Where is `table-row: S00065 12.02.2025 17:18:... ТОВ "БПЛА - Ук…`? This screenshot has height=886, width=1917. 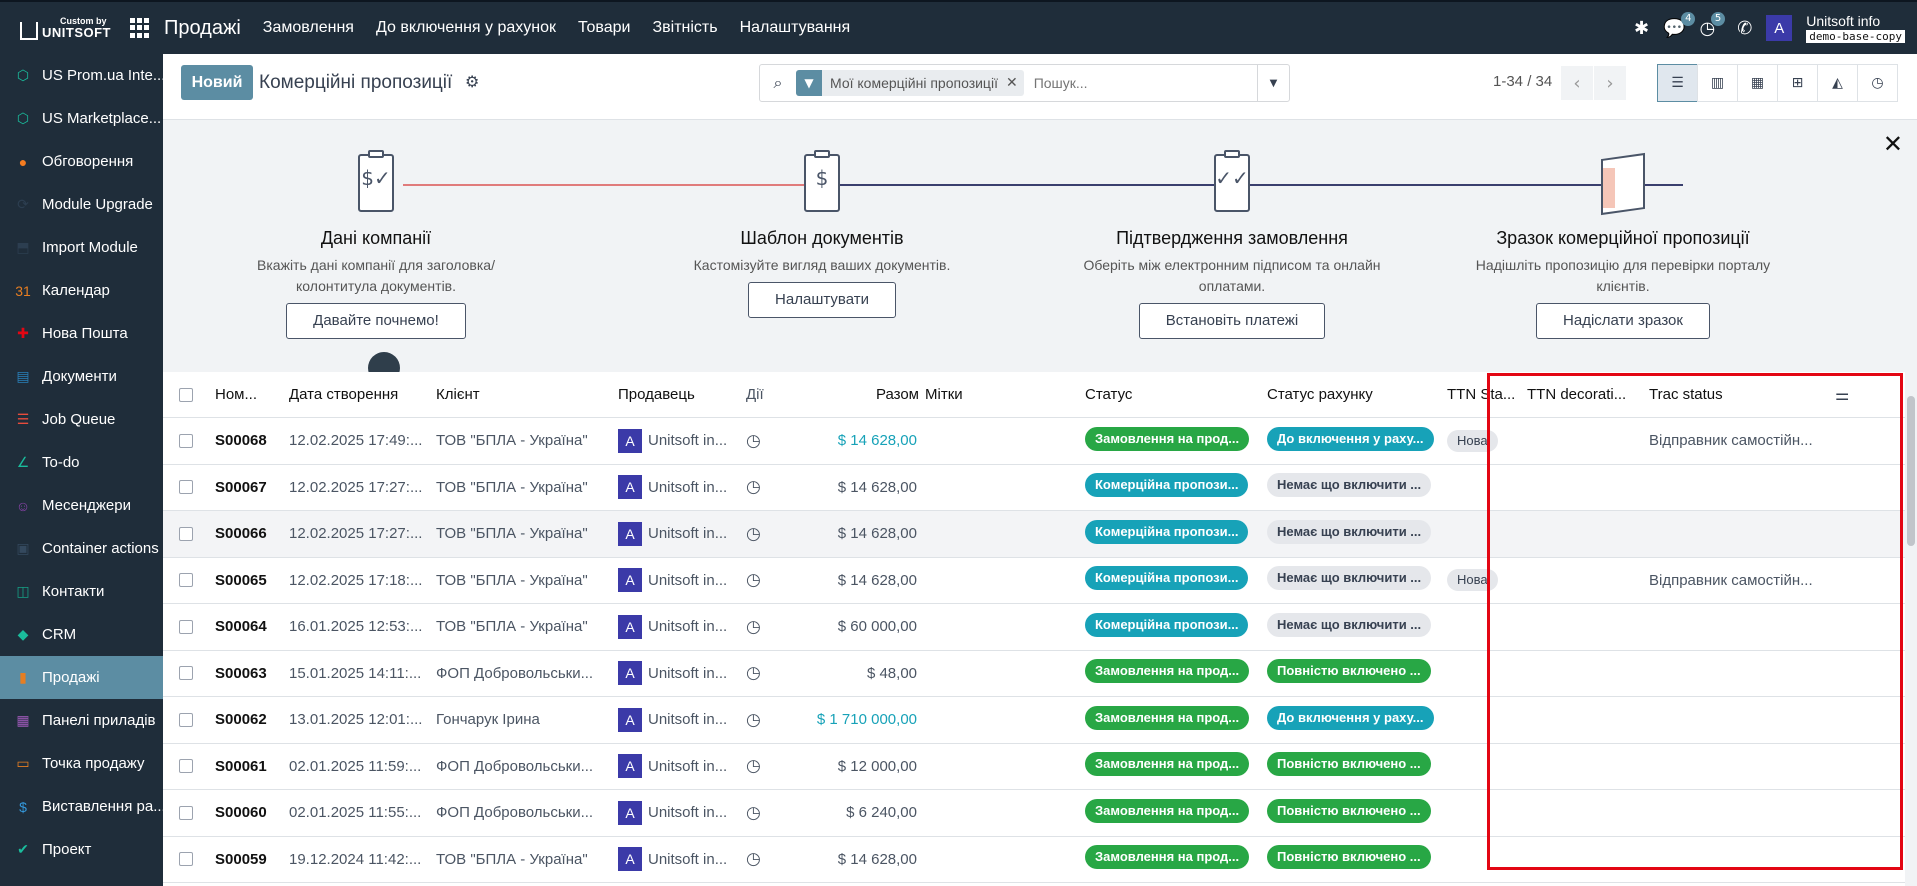 table-row: S00065 12.02.2025 17:18:... ТОВ "БПЛА - Ук… is located at coordinates (1040, 580).